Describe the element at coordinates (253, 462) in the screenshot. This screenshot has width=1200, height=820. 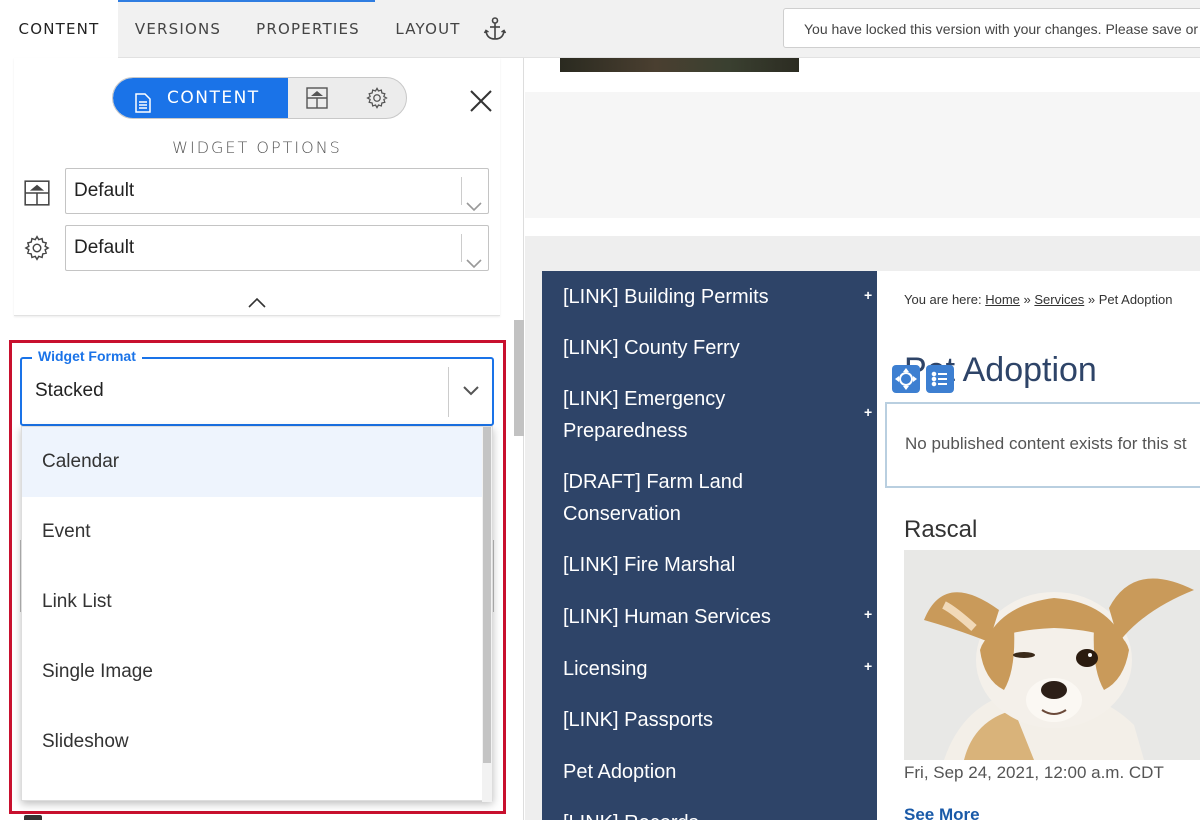
I see `option-calendar: Calendar` at that location.